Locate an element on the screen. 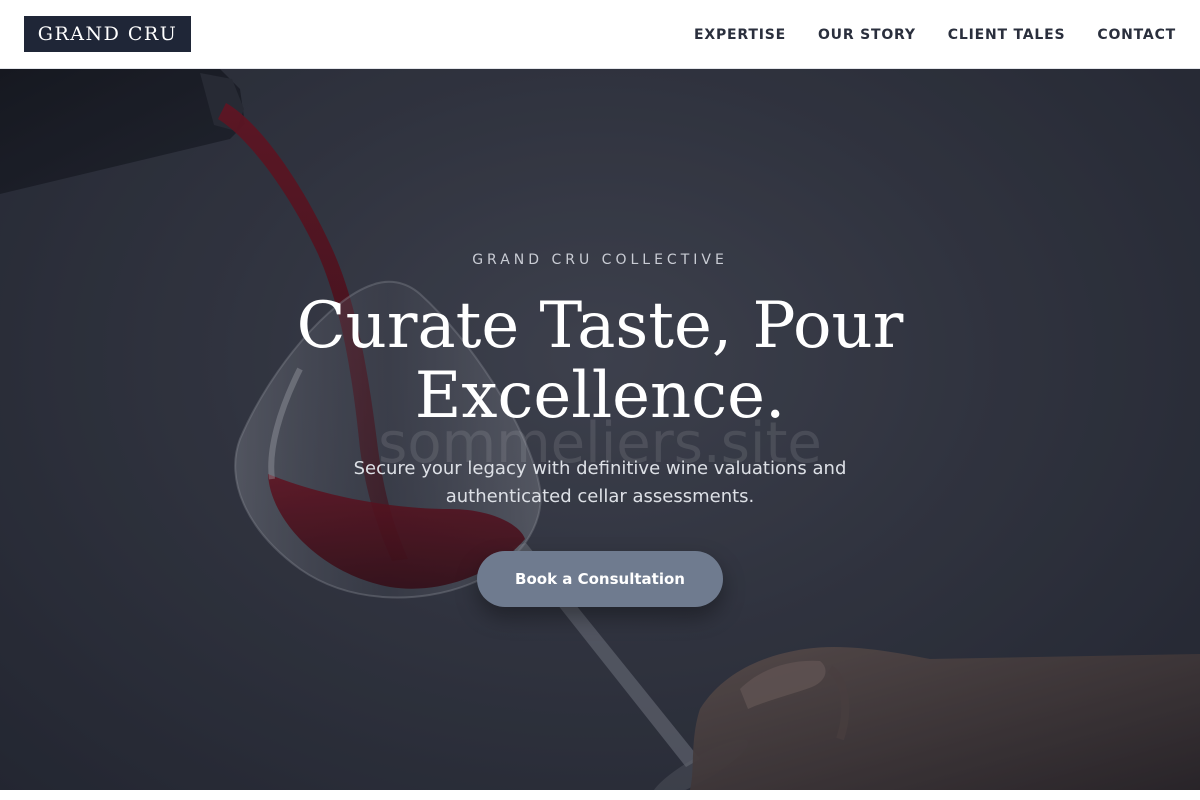  hero-headline: Curate Taste, Pour Excellence. is located at coordinates (600, 361).